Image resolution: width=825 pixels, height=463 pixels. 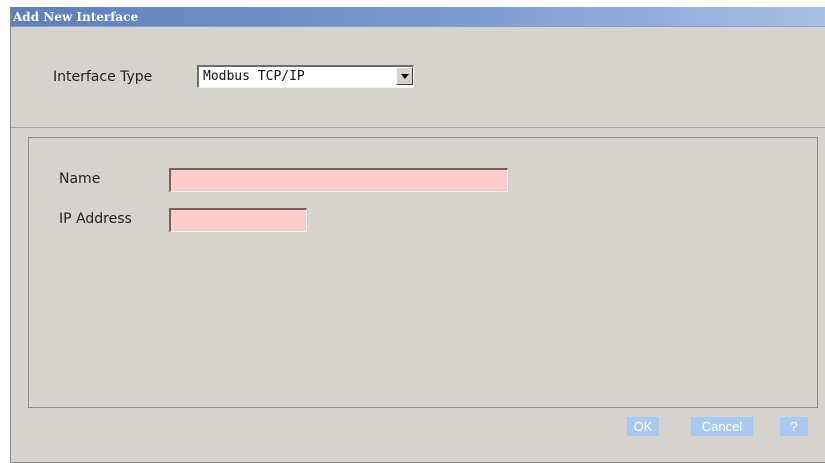 I want to click on dropdown-button, so click(x=404, y=76).